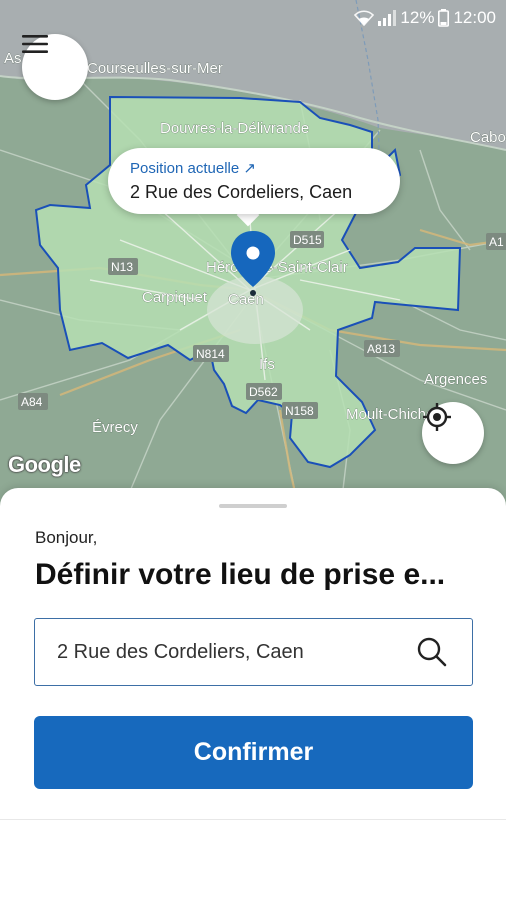  Describe the element at coordinates (253, 819) in the screenshot. I see `divider` at that location.